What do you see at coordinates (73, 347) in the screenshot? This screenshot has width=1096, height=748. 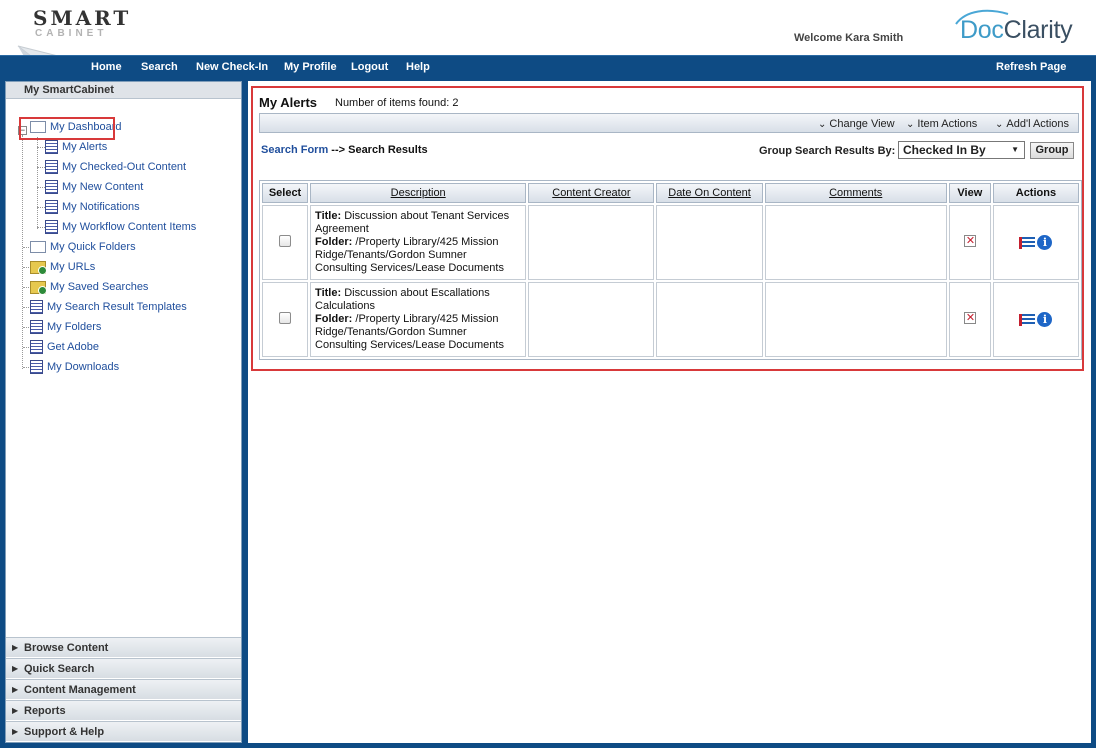 I see `sidebar-item-label: Get Adobe` at bounding box center [73, 347].